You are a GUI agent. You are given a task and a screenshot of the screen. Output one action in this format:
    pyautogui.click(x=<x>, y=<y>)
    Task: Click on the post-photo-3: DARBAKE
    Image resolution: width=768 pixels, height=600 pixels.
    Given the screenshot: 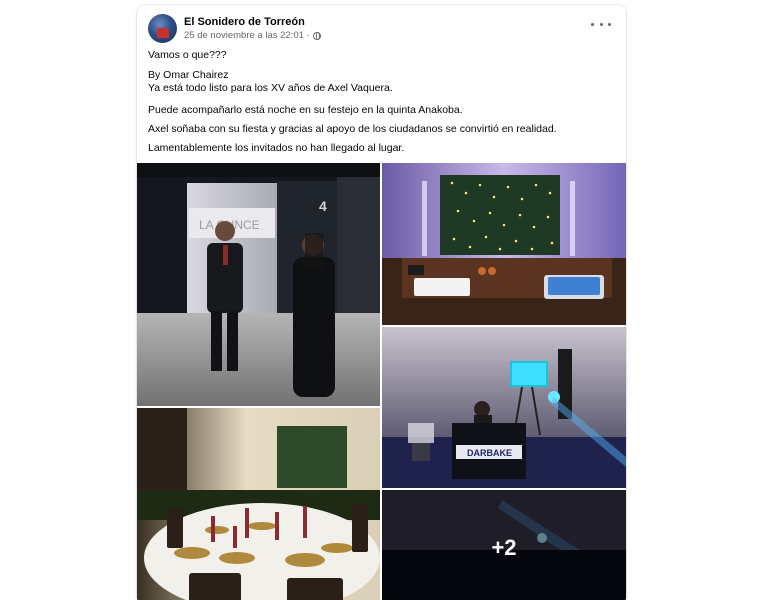 What is the action you would take?
    pyautogui.click(x=504, y=407)
    